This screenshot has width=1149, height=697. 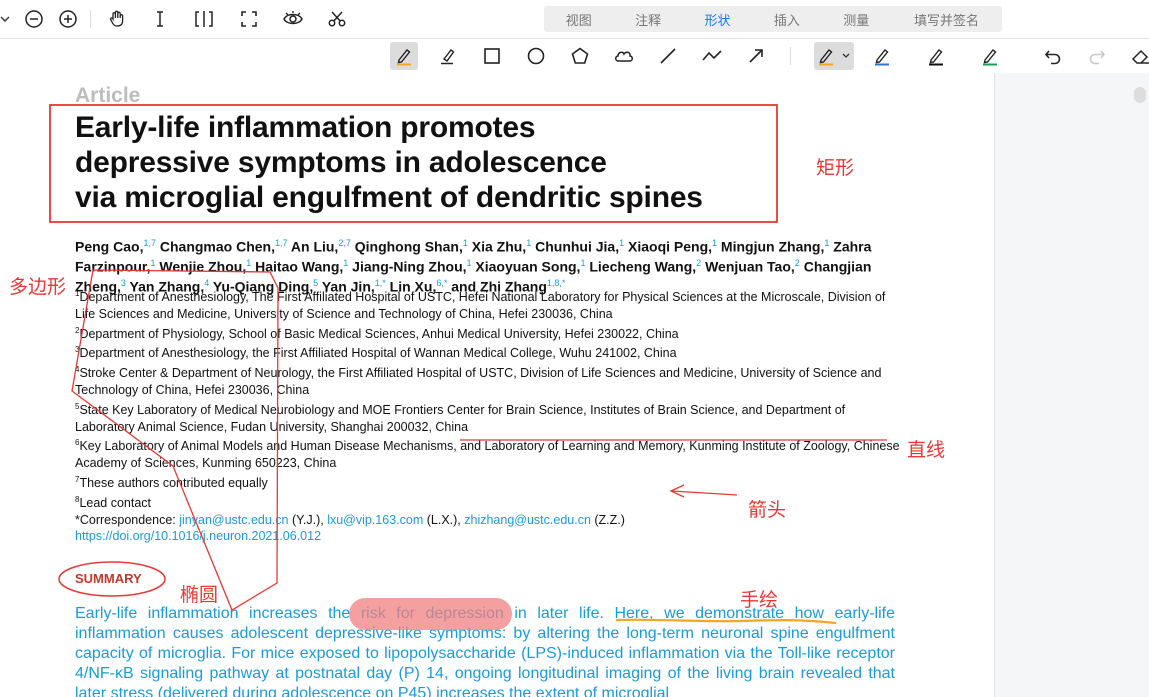 I want to click on tab-measure: 测量, so click(x=856, y=19).